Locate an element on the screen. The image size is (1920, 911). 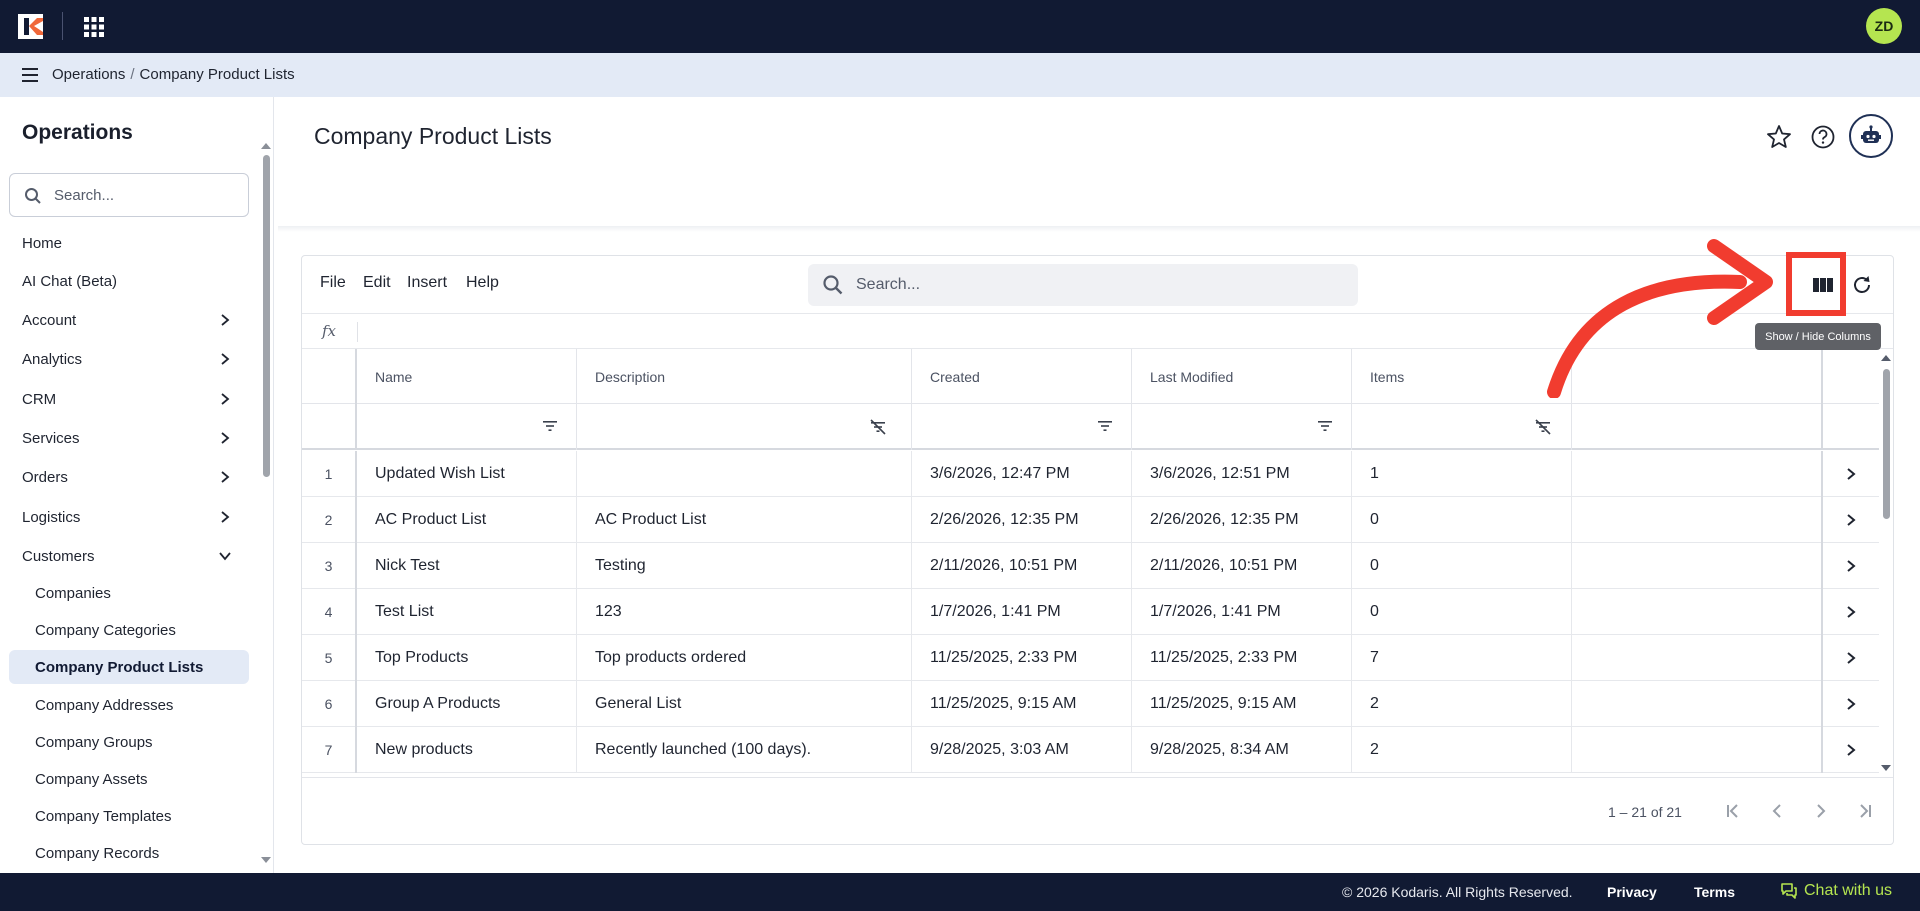
sidebar-item-home: Home is located at coordinates (126, 243).